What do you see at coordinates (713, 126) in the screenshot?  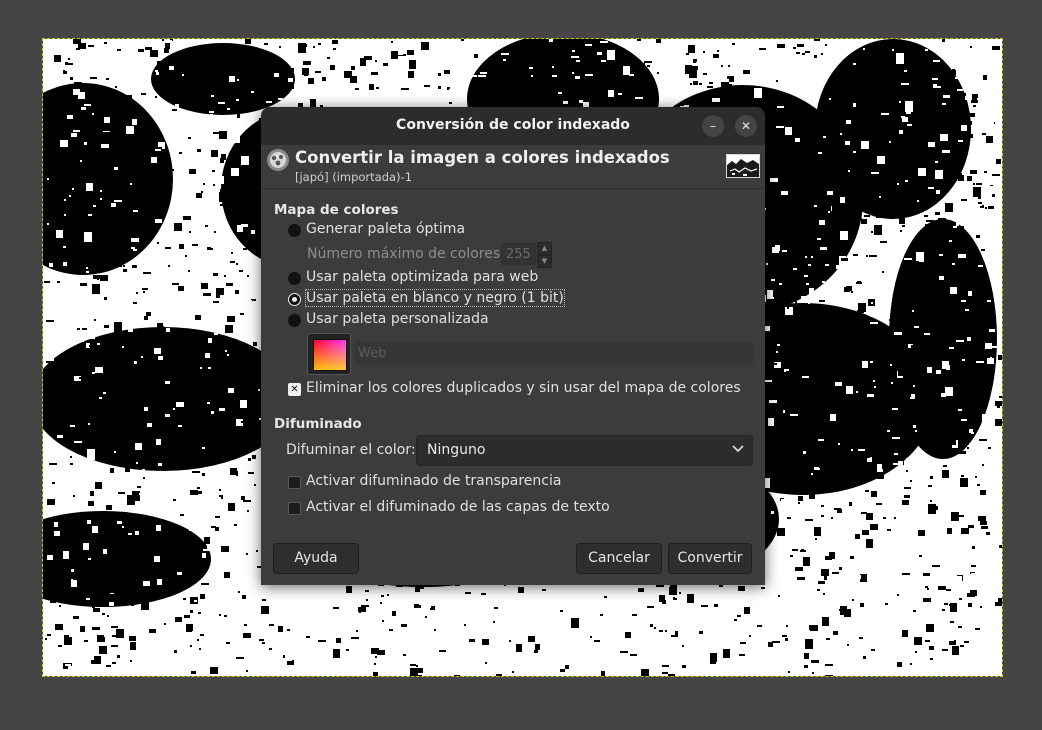 I see `minimize-button: –` at bounding box center [713, 126].